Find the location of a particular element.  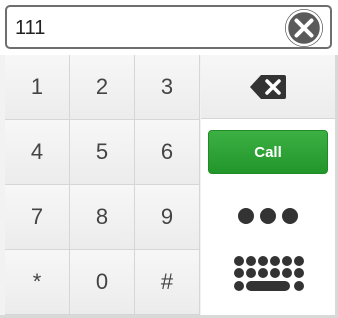

keyboard-icon is located at coordinates (269, 273).